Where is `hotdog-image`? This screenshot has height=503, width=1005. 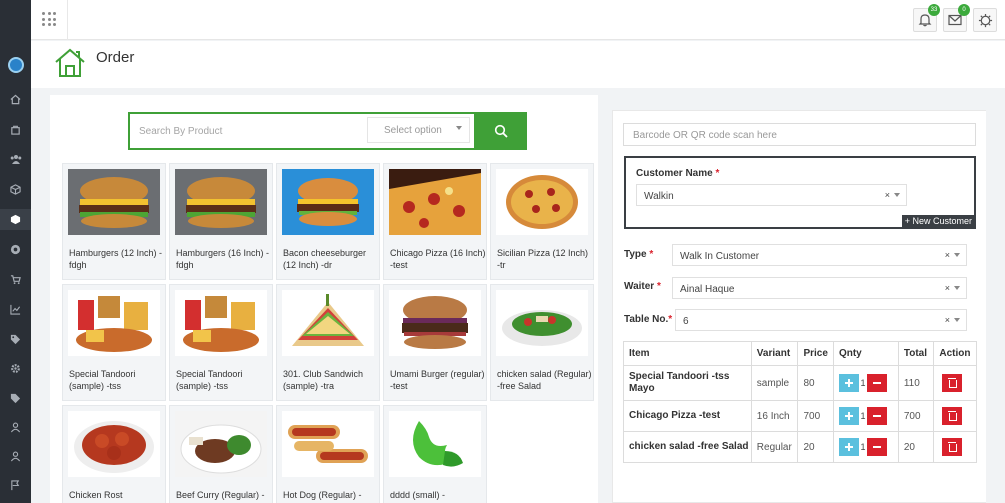
hotdog-image is located at coordinates (328, 444).